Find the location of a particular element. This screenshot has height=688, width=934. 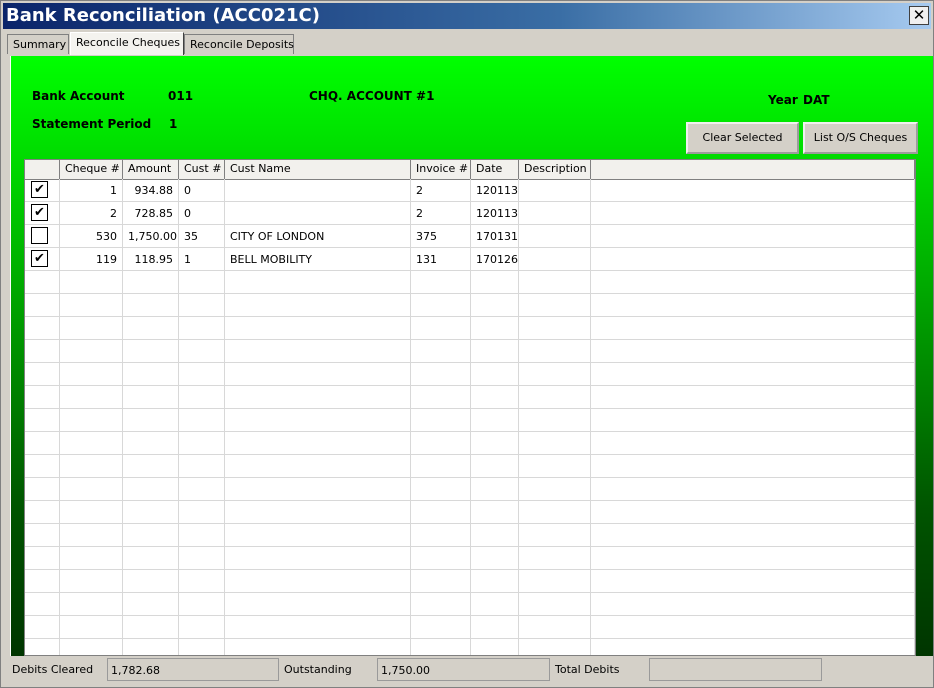

column-header-cust-name: Cust Name is located at coordinates (318, 169).